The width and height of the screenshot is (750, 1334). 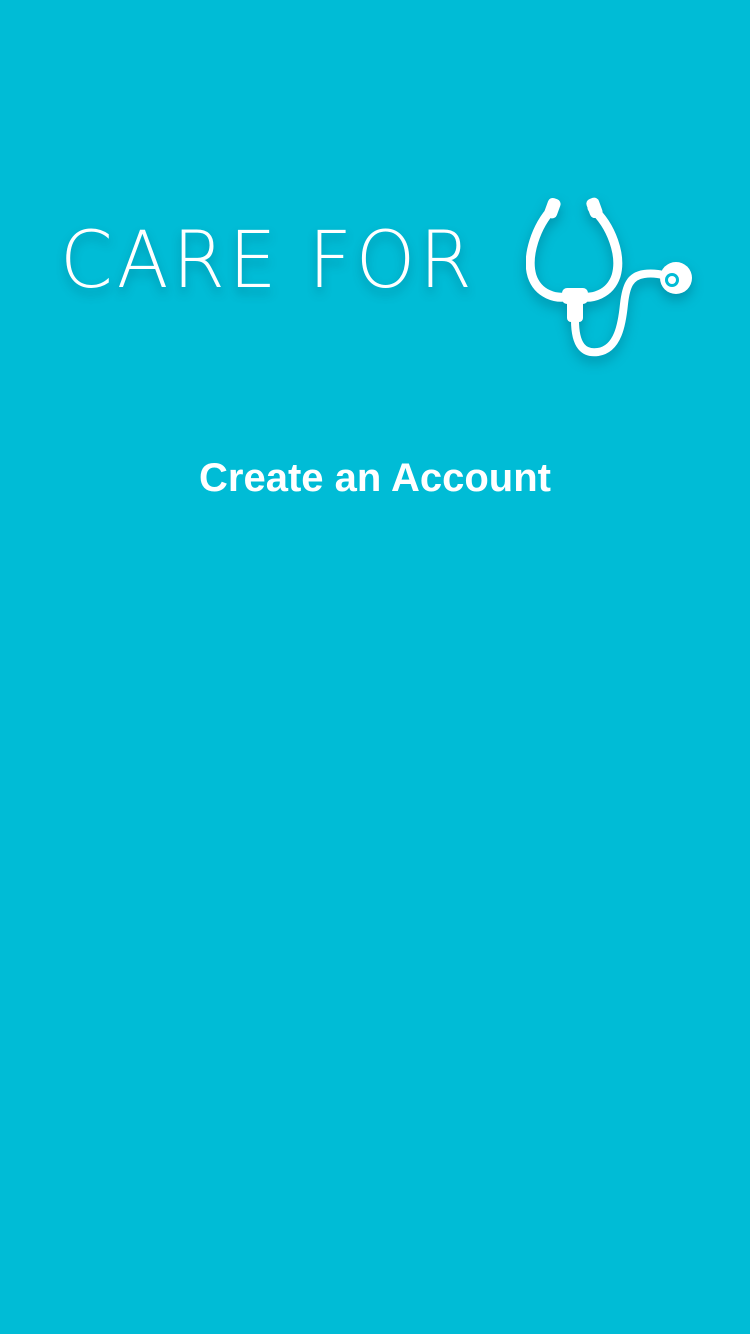 I want to click on app-logo: CARE FOR, so click(x=380, y=281).